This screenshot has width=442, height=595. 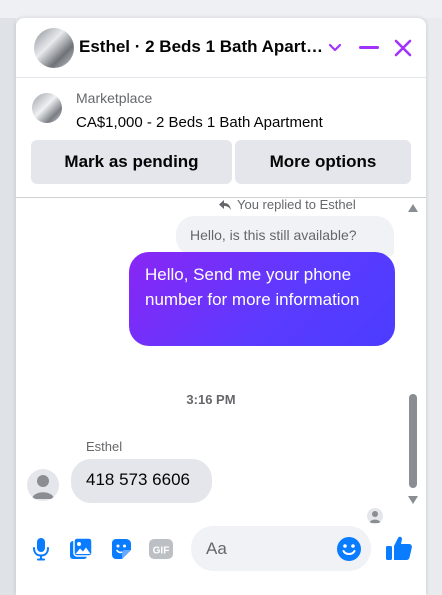 I want to click on chat-header: Esthel · 2 Beds 1 Bath Apartment, so click(x=221, y=48).